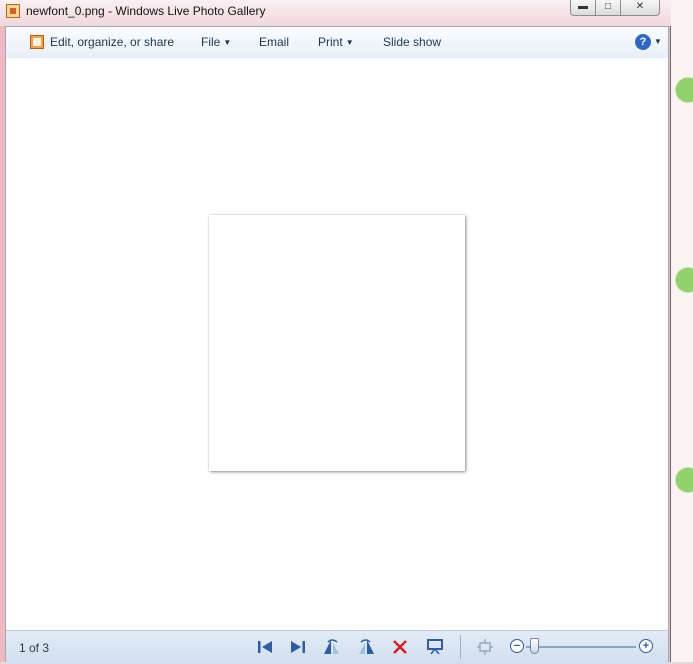 The height and width of the screenshot is (664, 693). What do you see at coordinates (330, 42) in the screenshot?
I see `print-menu-label: Print` at bounding box center [330, 42].